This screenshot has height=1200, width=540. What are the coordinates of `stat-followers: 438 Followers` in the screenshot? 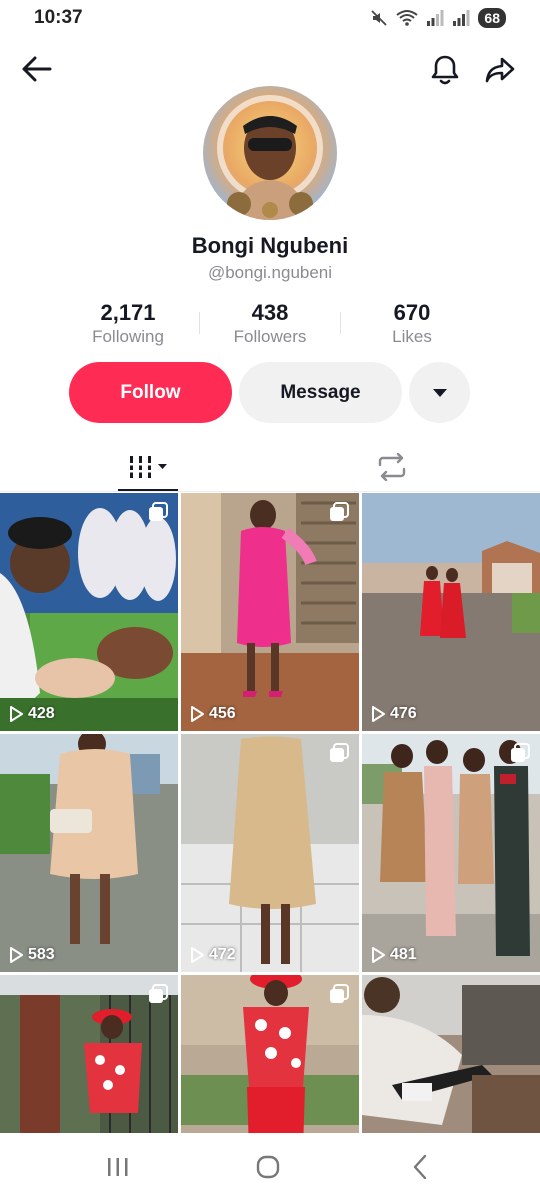 It's located at (270, 324).